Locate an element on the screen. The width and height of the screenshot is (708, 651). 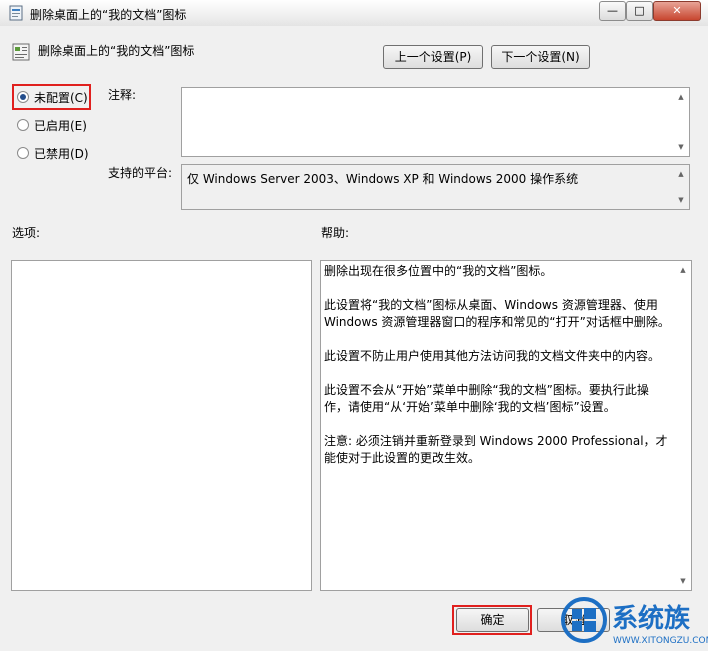
maximize-button: □ is located at coordinates (639, 11).